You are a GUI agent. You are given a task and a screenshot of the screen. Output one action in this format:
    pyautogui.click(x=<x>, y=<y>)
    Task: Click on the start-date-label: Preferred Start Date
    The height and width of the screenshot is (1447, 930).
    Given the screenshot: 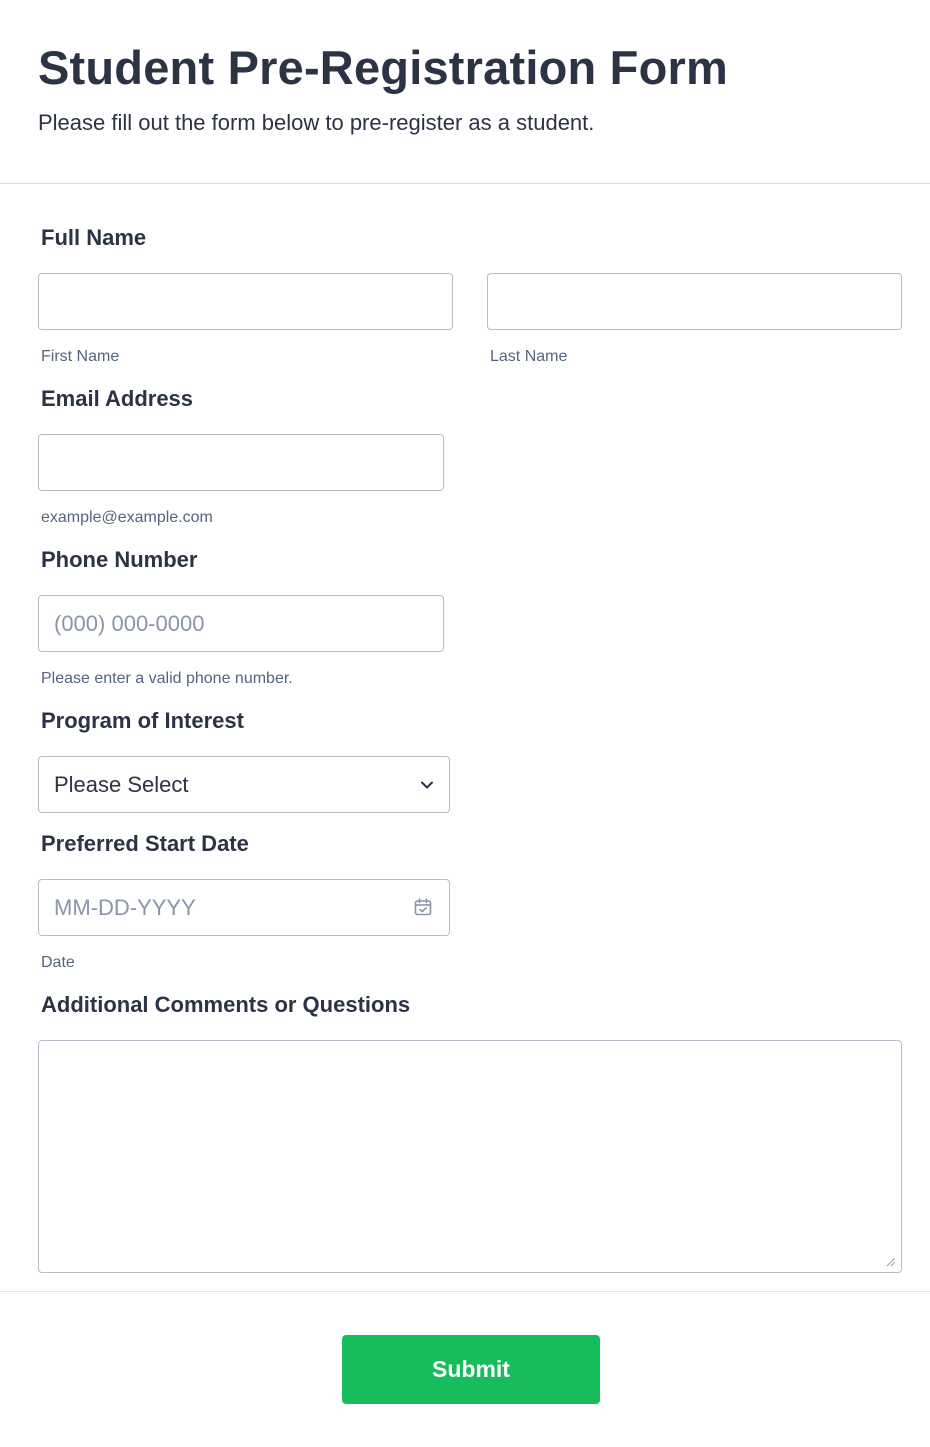 What is the action you would take?
    pyautogui.click(x=145, y=843)
    